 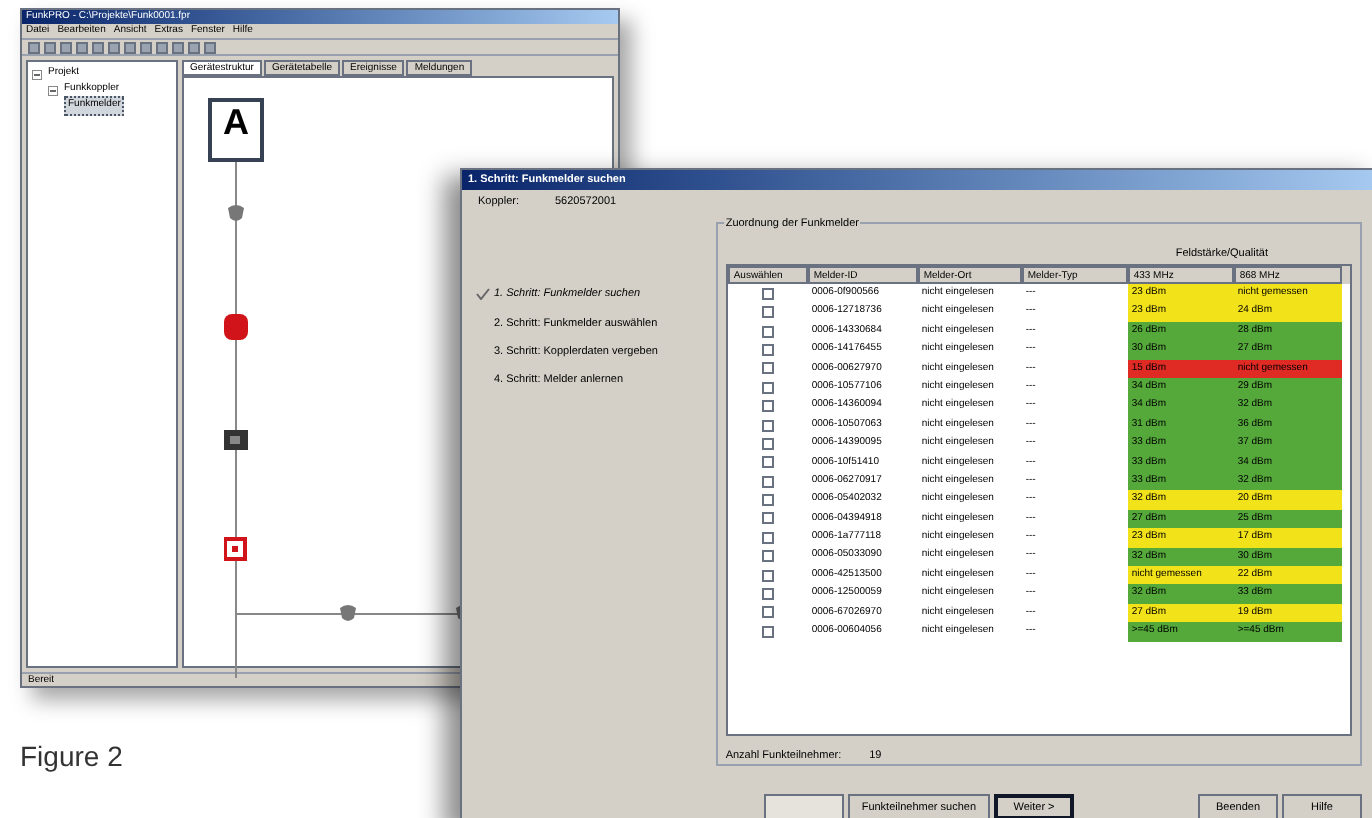 What do you see at coordinates (236, 122) in the screenshot?
I see `panel-label: A` at bounding box center [236, 122].